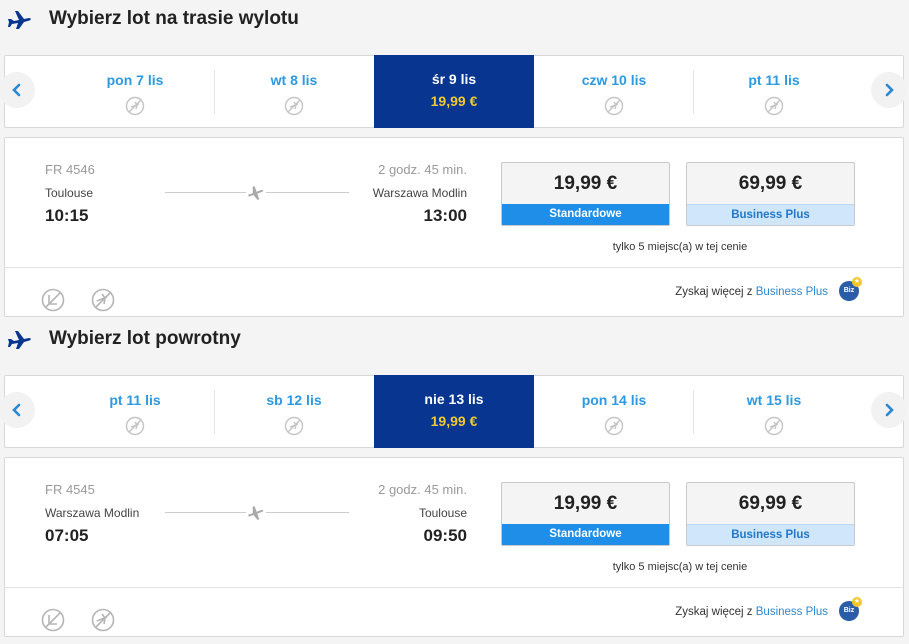 This screenshot has height=644, width=909. What do you see at coordinates (614, 91) in the screenshot?
I see `date-tab: czw 10 lis` at bounding box center [614, 91].